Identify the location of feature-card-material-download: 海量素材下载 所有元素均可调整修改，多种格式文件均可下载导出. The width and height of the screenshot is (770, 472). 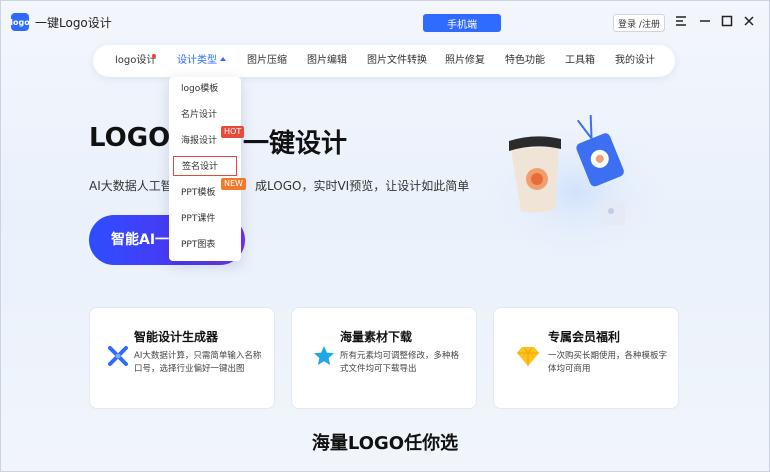
(384, 358).